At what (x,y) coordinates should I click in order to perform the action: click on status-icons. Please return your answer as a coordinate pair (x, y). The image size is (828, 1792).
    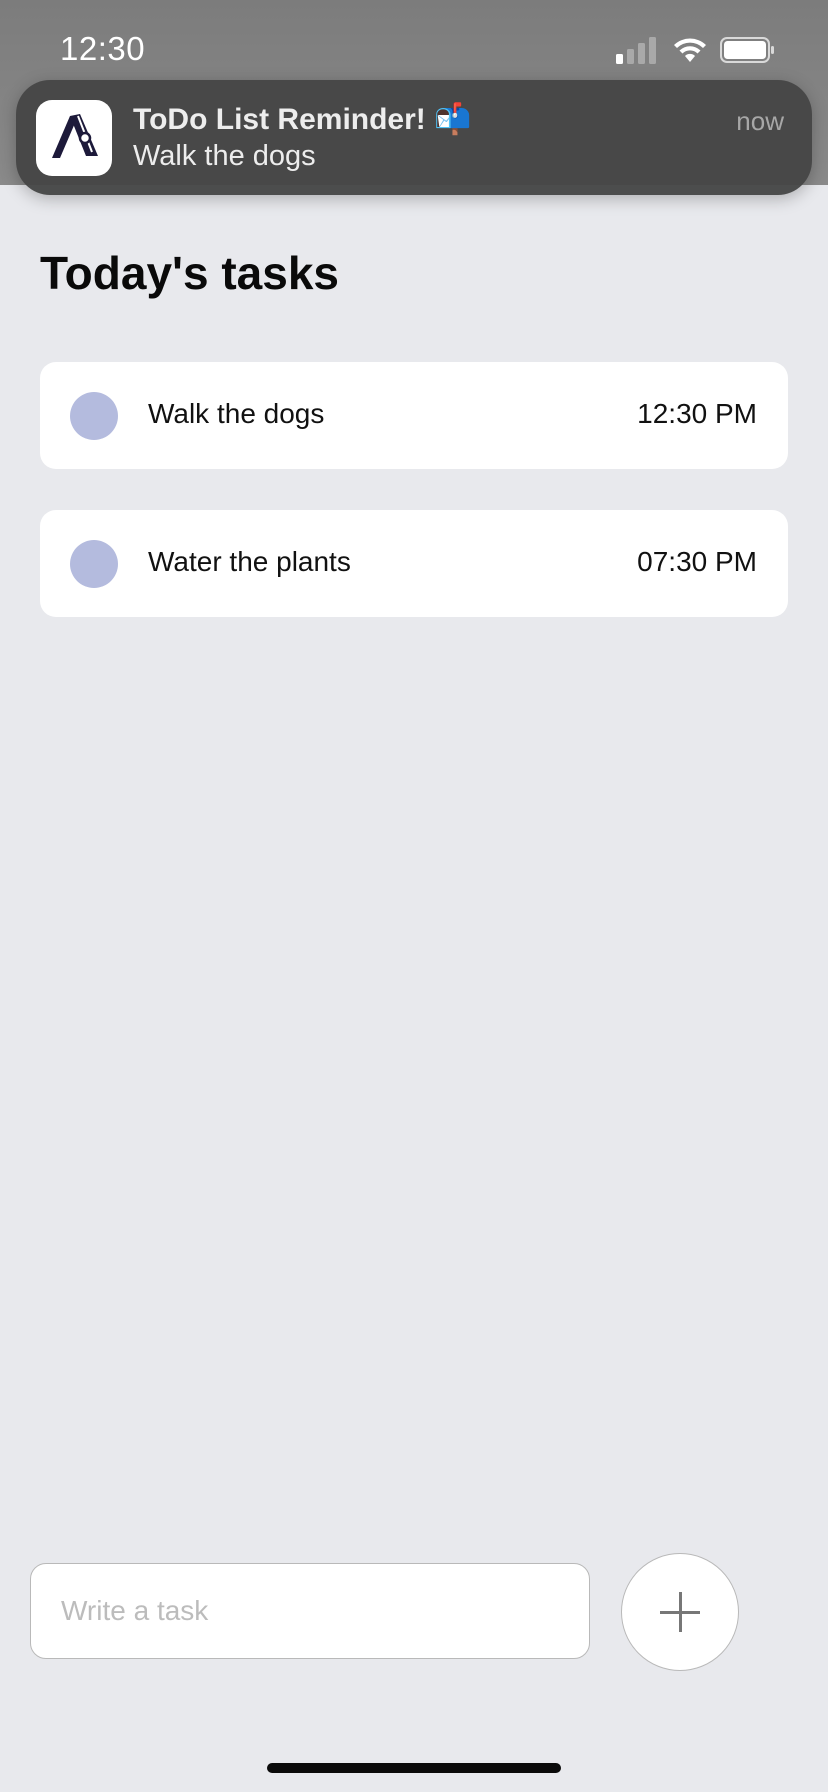
    Looking at the image, I should click on (706, 50).